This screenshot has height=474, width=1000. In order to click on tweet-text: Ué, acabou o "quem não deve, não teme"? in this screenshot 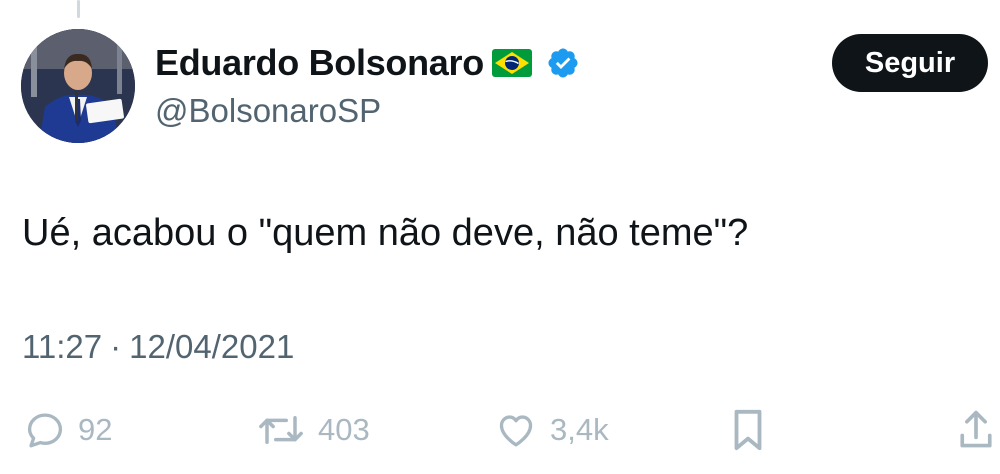, I will do `click(385, 233)`.